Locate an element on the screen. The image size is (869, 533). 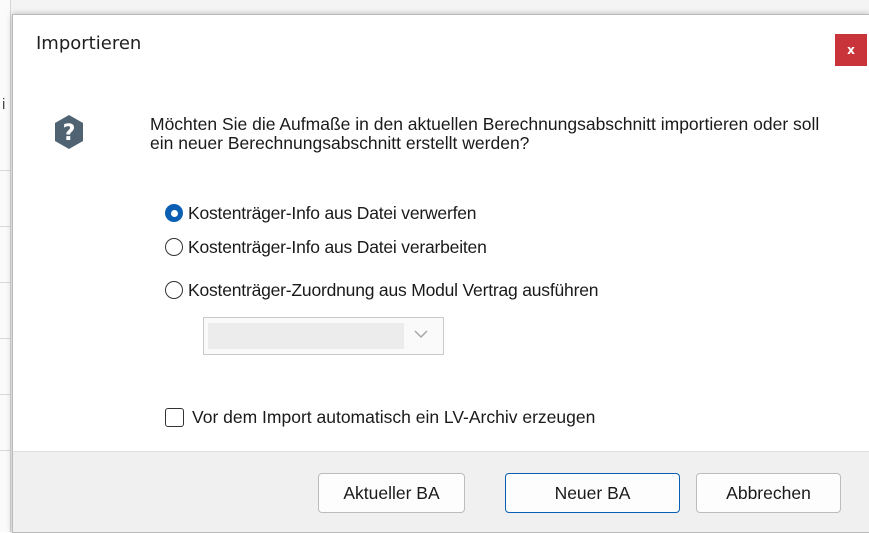
current-ba-button: Aktueller BA is located at coordinates (391, 493).